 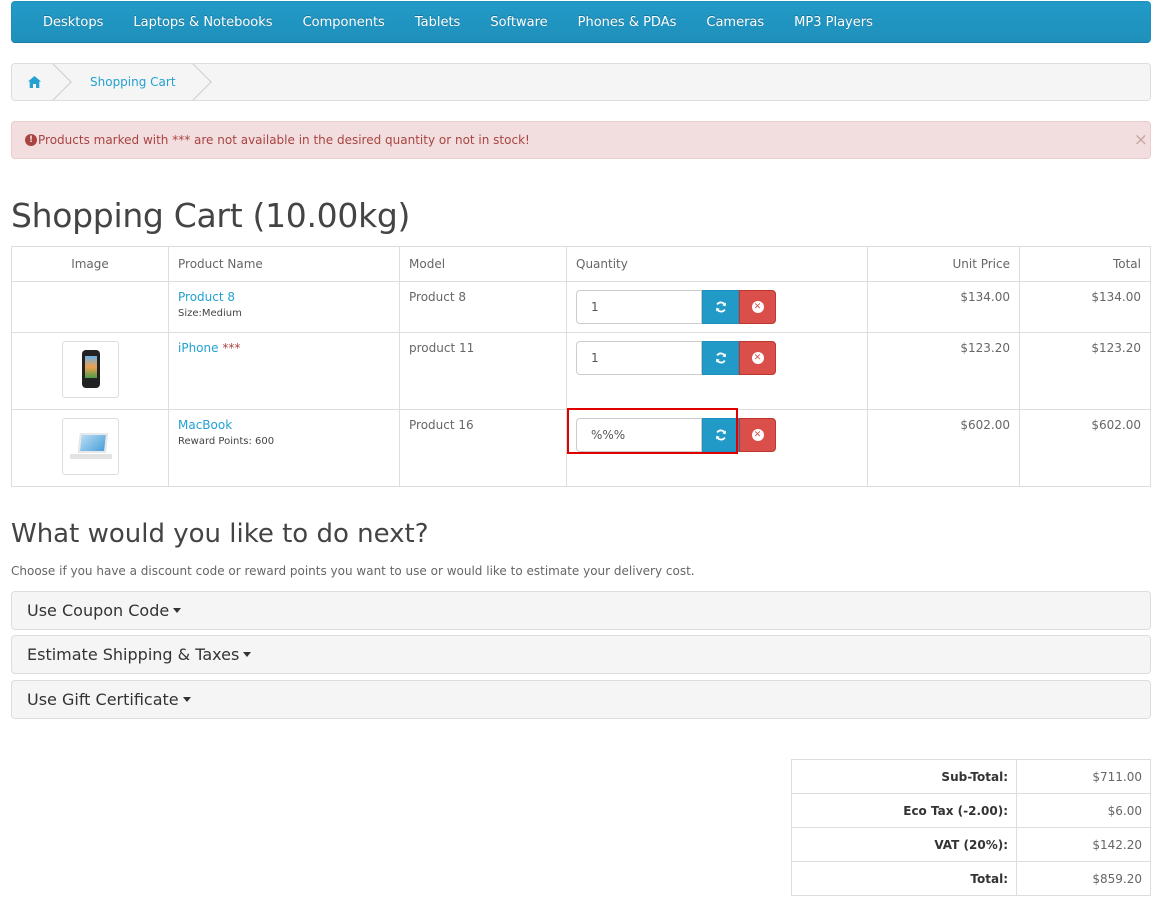 What do you see at coordinates (229, 348) in the screenshot?
I see `out-of-stock-marker: ***` at bounding box center [229, 348].